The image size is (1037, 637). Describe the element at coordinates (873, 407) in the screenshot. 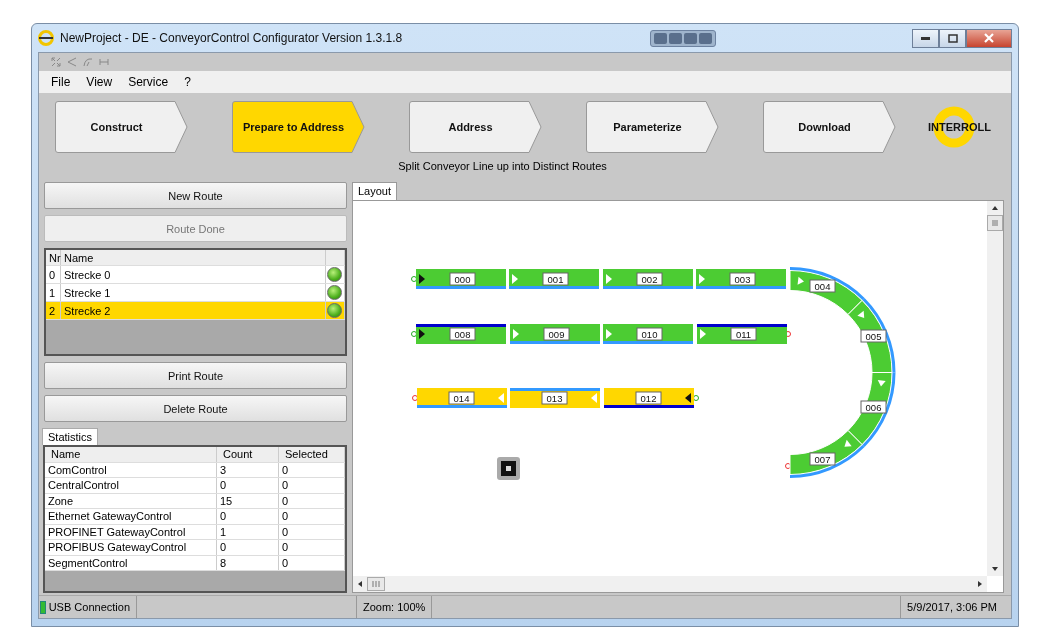

I see `segment-label: 006` at that location.